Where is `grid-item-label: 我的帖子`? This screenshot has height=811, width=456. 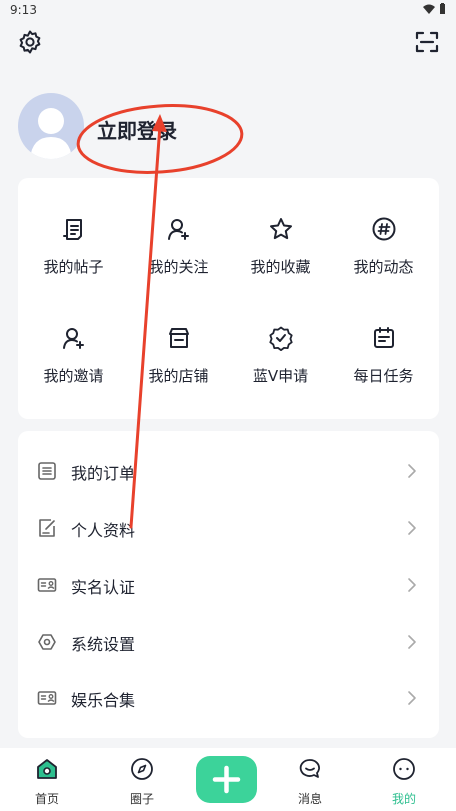
grid-item-label: 我的帖子 is located at coordinates (73, 267).